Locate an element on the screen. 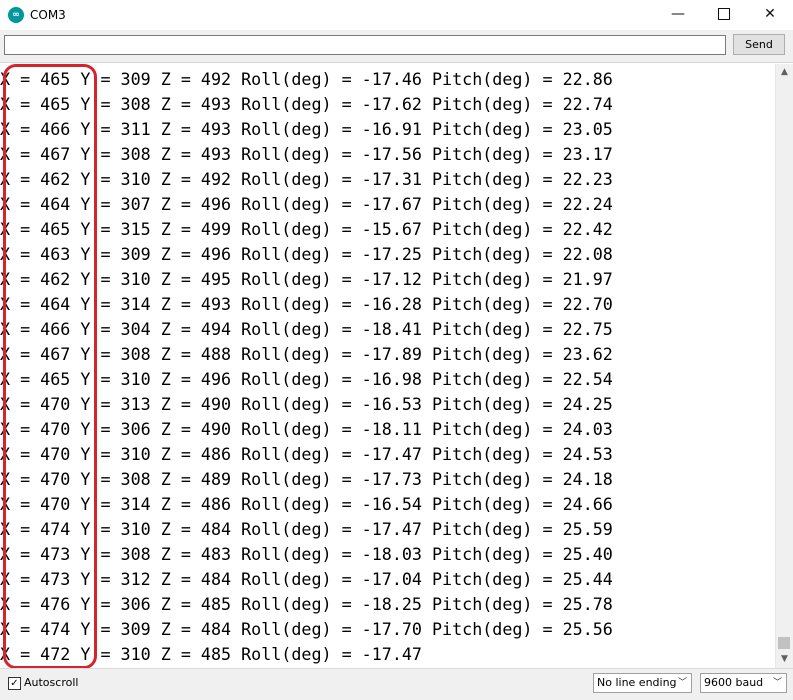 The height and width of the screenshot is (700, 793). autoscroll-checkbox: ✓ is located at coordinates (14, 683).